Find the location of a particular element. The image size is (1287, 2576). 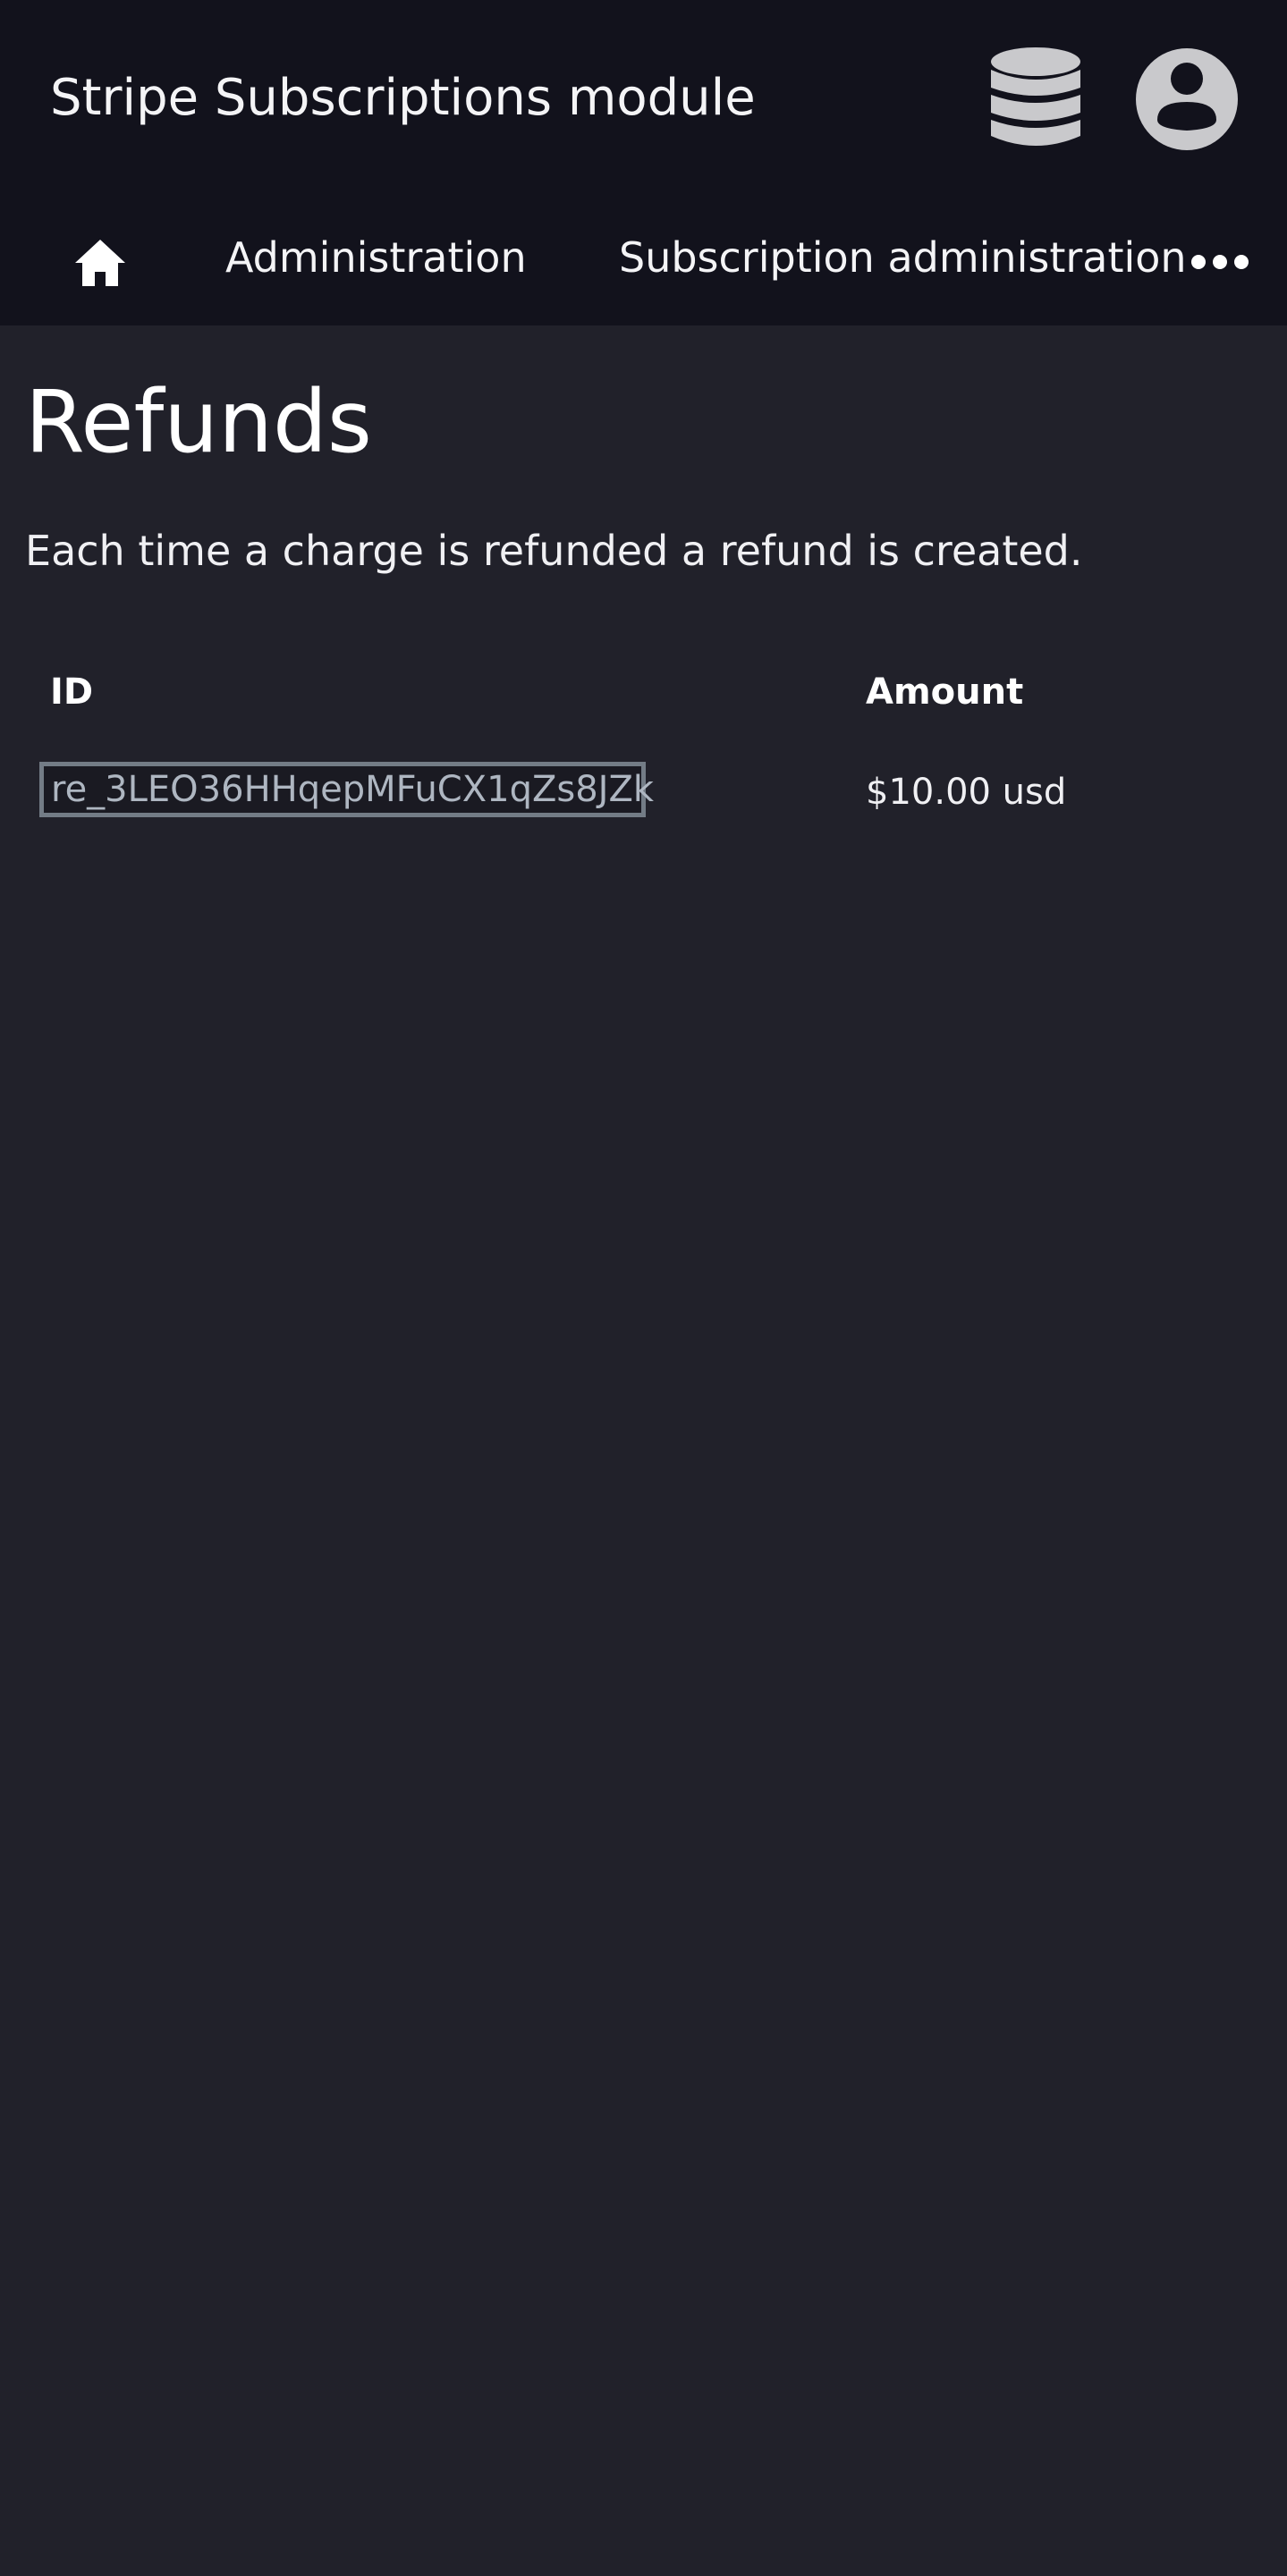

nav-administration: Administration is located at coordinates (376, 257).